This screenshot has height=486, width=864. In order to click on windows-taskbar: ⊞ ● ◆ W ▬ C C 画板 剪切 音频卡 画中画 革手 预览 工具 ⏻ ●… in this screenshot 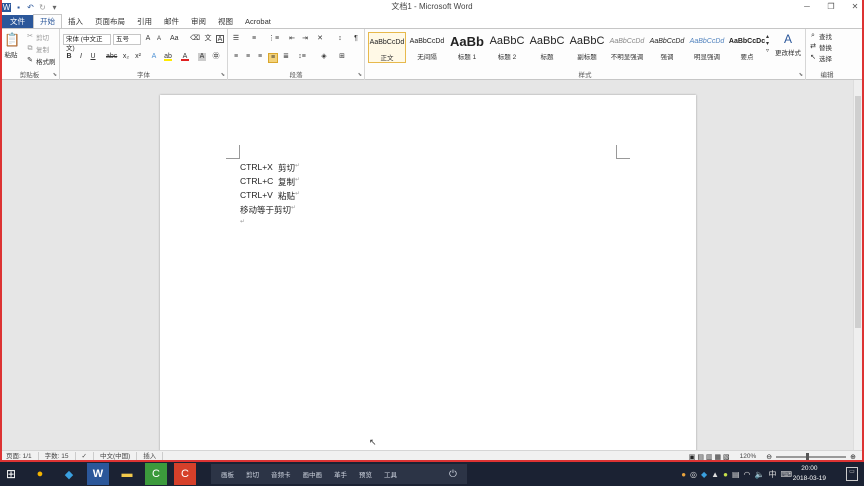, I will do `click(432, 474)`.